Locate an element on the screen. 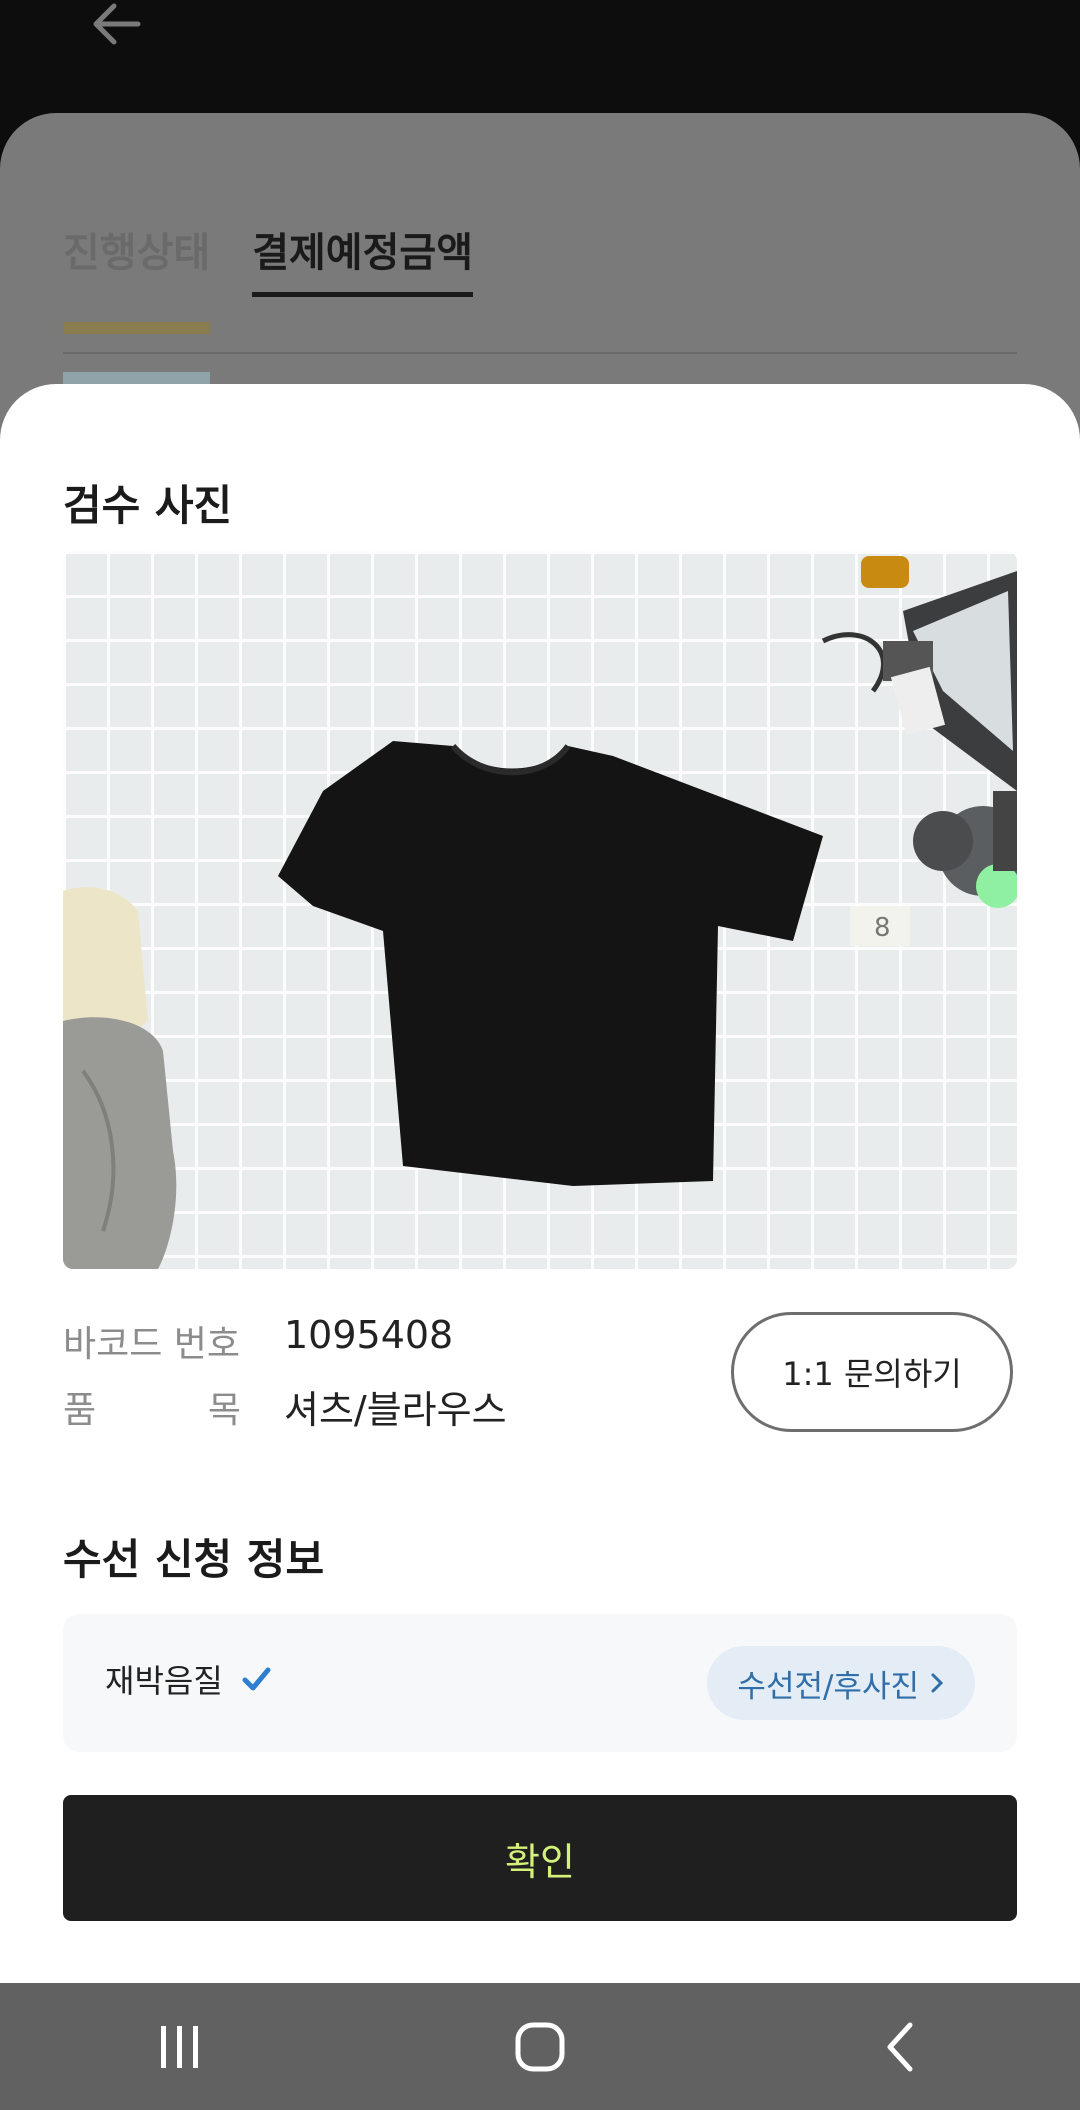  home-button is located at coordinates (540, 2047).